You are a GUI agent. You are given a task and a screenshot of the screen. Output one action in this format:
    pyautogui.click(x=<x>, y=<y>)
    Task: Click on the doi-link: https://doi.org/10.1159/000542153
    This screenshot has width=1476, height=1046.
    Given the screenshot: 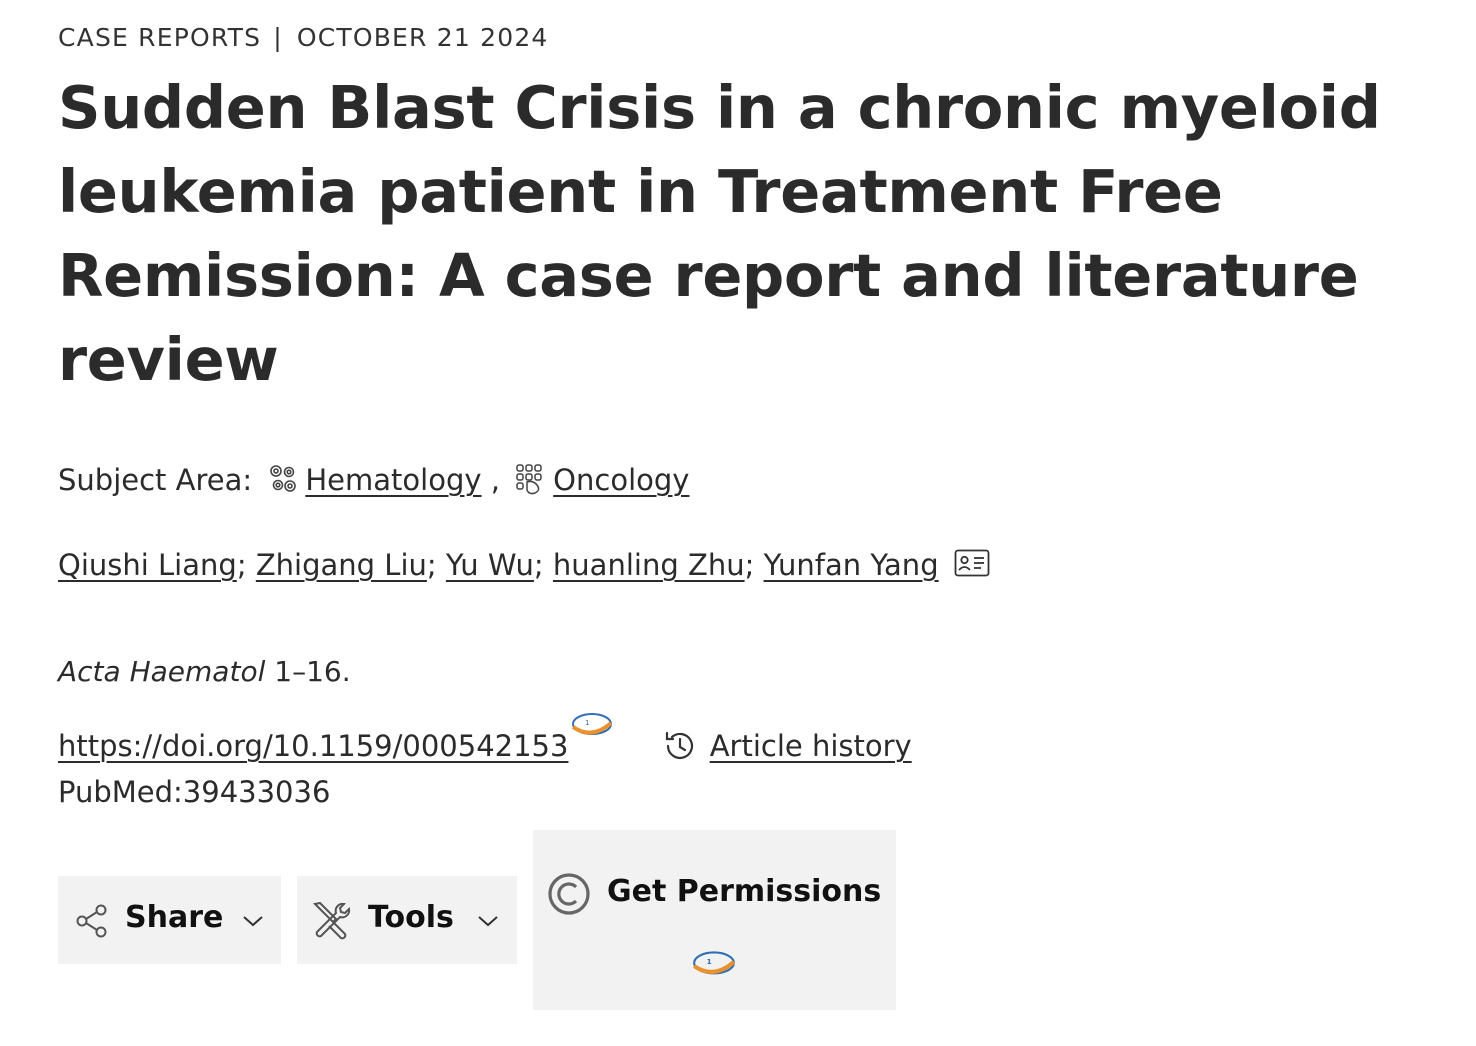 What is the action you would take?
    pyautogui.click(x=313, y=746)
    